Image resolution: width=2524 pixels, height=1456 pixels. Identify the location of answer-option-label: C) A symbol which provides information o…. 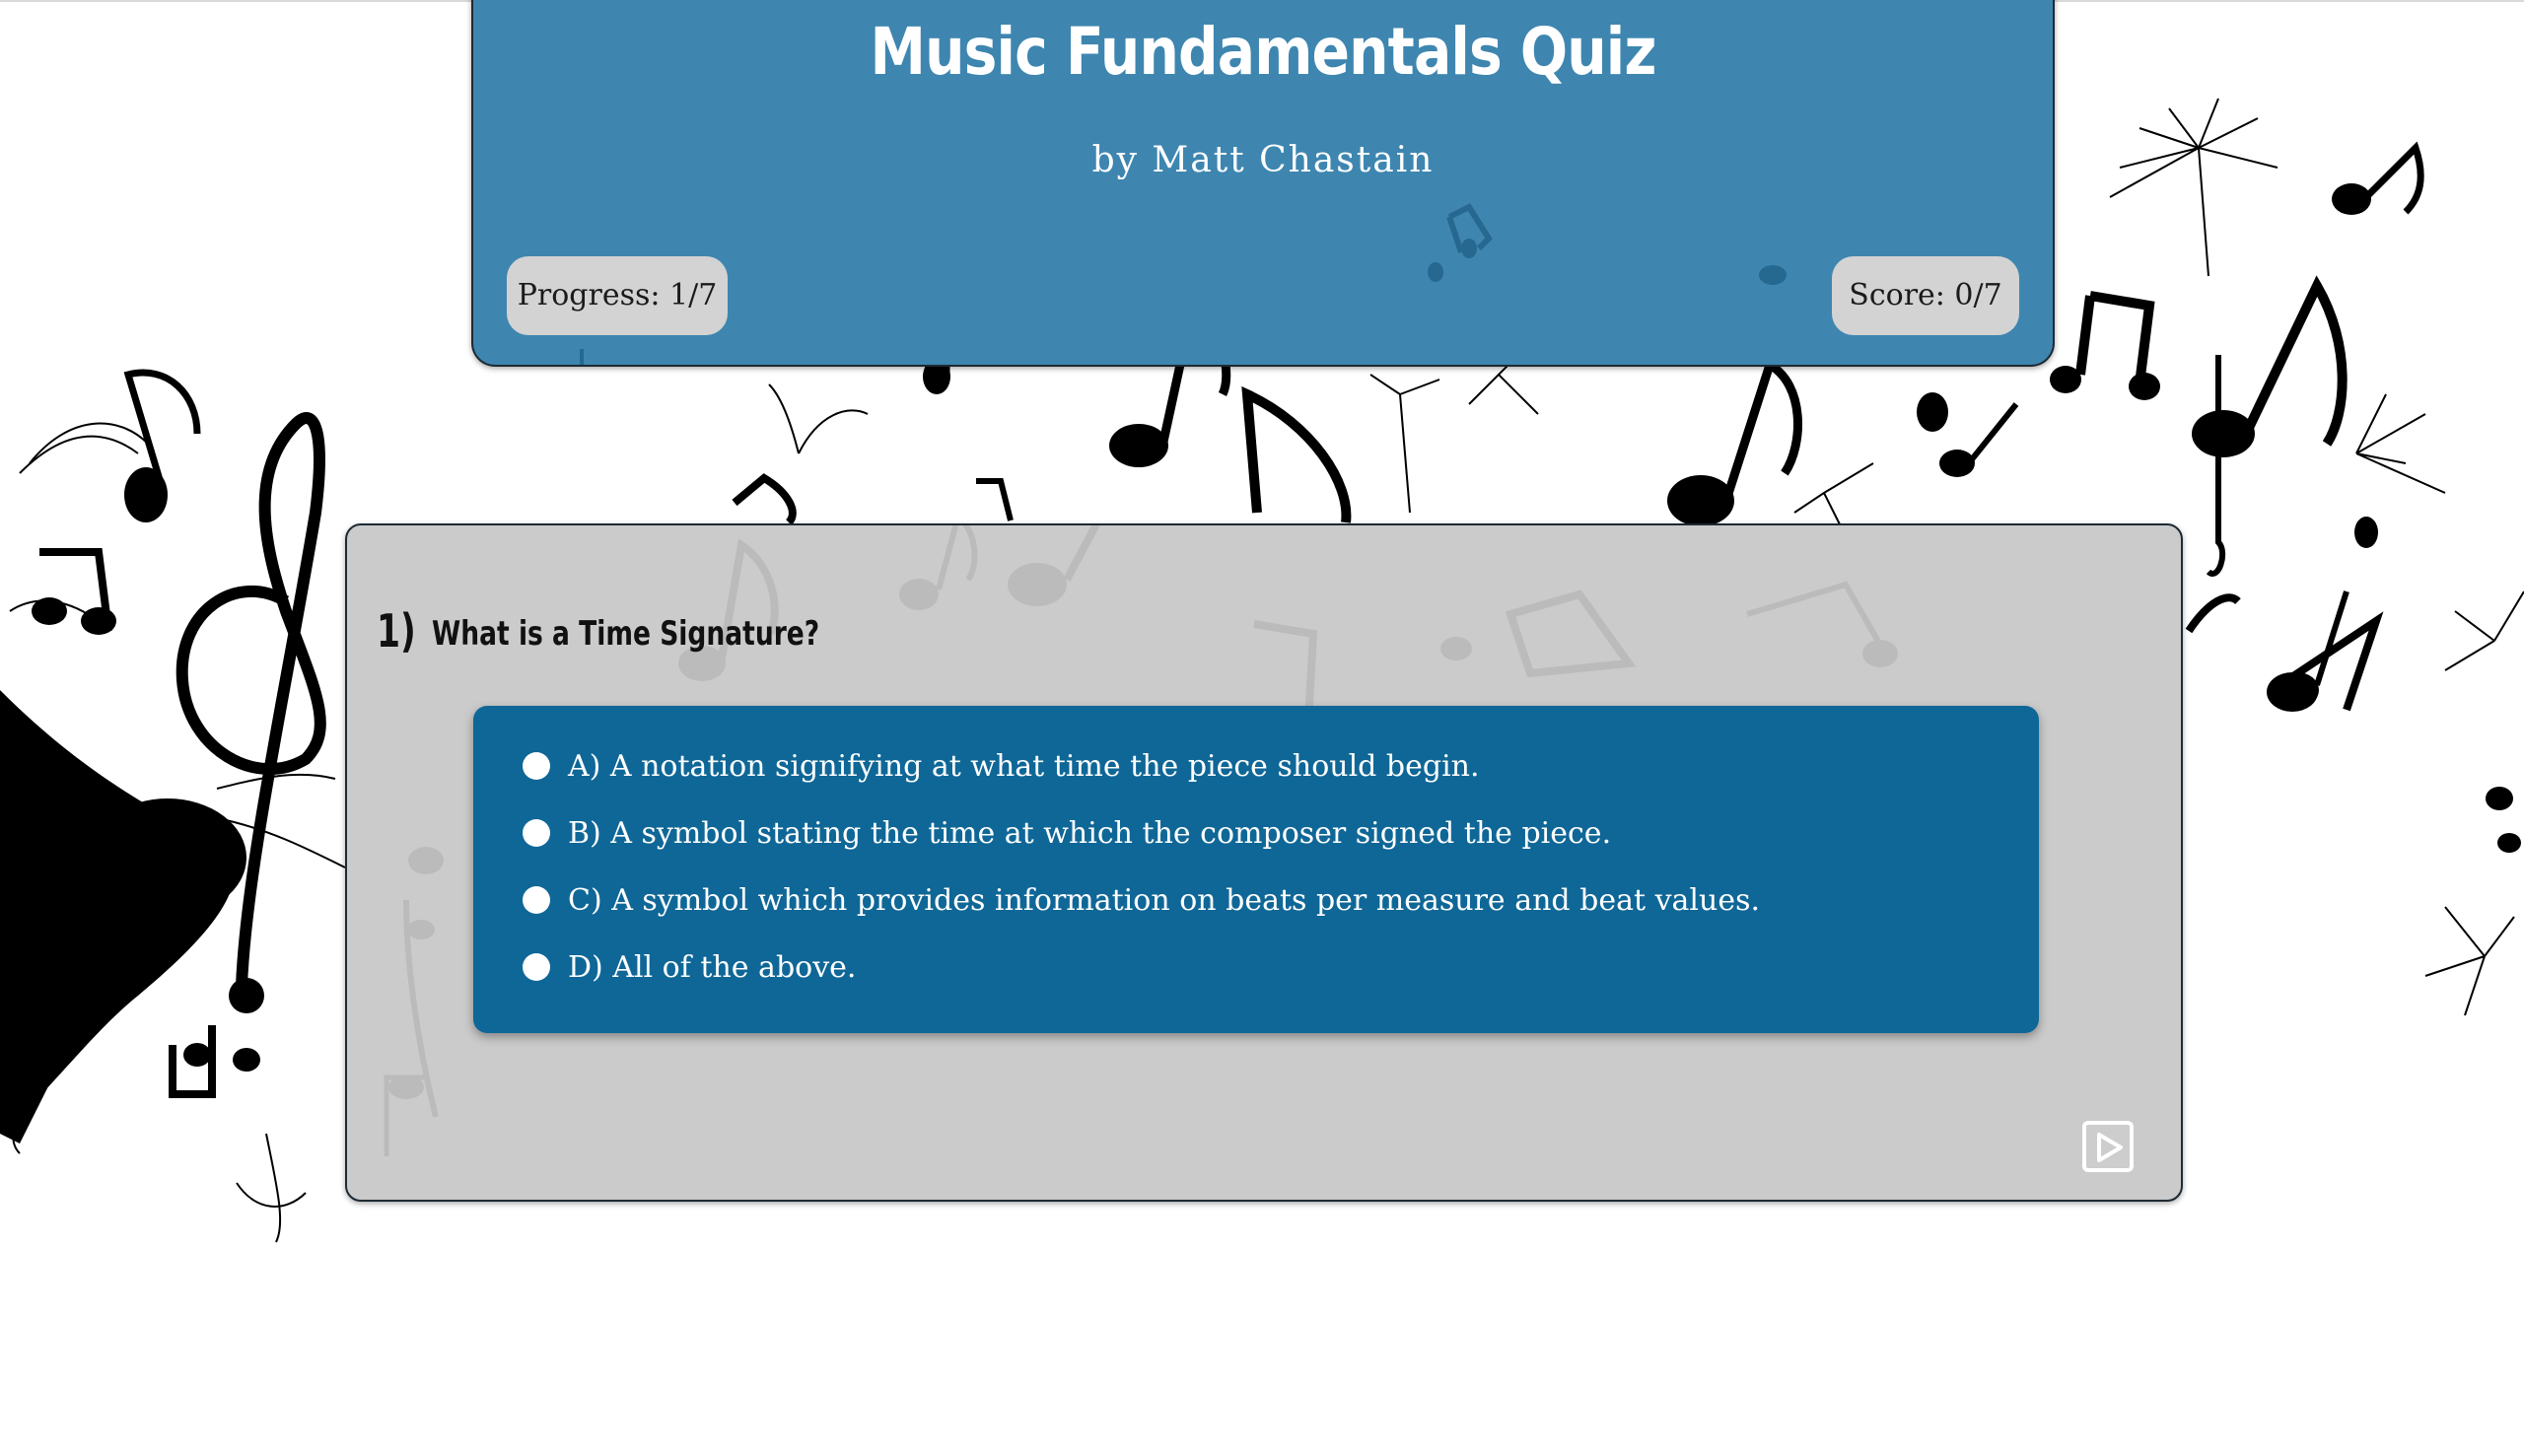
(1164, 900).